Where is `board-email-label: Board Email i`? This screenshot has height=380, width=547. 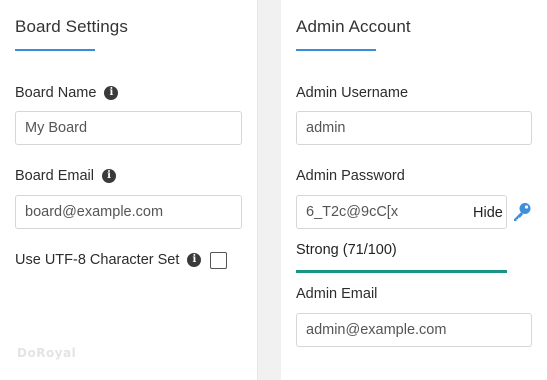 board-email-label: Board Email i is located at coordinates (65, 176).